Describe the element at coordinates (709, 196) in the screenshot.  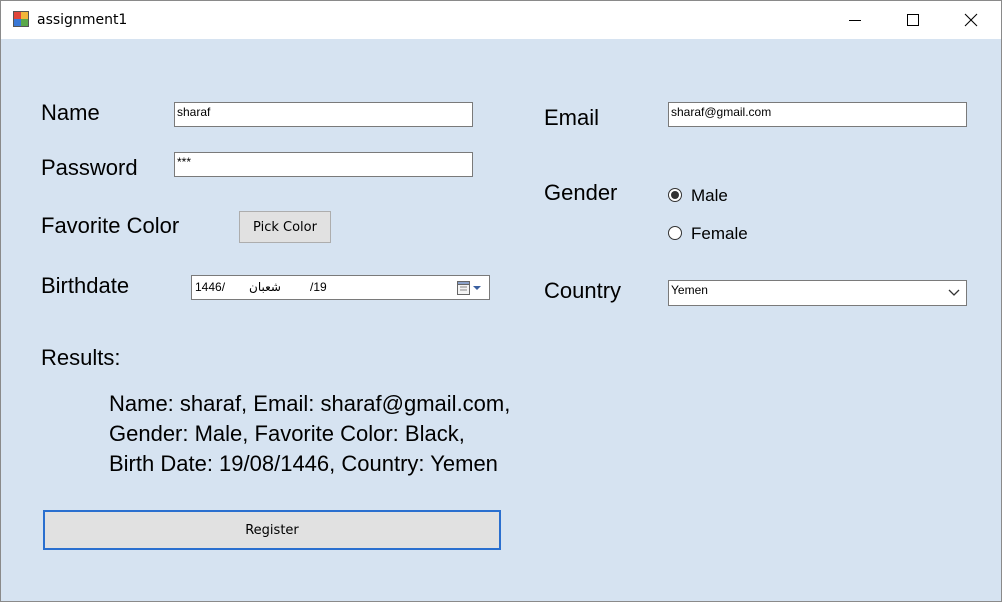
I see `gender-male-label: Male` at that location.